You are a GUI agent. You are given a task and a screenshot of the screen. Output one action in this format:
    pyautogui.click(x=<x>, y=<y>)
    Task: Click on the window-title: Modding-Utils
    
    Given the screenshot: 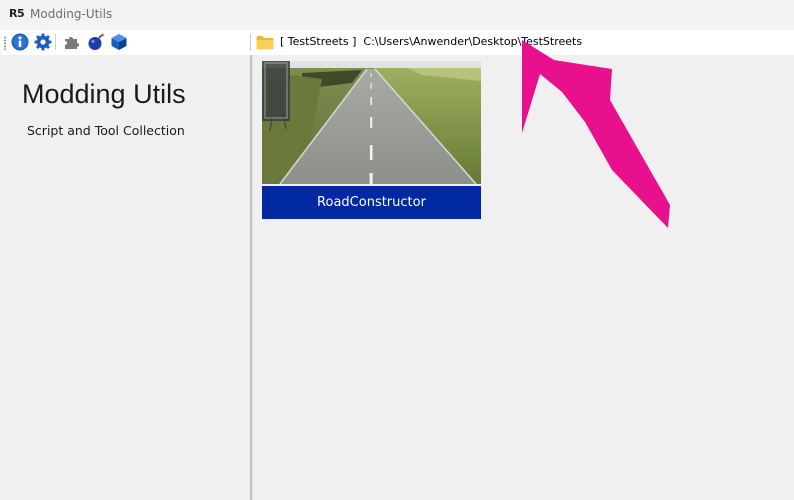 What is the action you would take?
    pyautogui.click(x=71, y=14)
    